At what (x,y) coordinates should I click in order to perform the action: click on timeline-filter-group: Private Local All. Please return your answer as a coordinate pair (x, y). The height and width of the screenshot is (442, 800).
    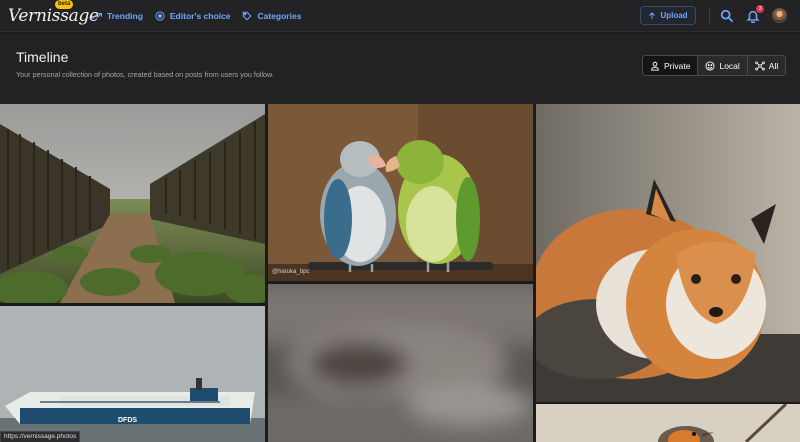
    Looking at the image, I should click on (714, 65).